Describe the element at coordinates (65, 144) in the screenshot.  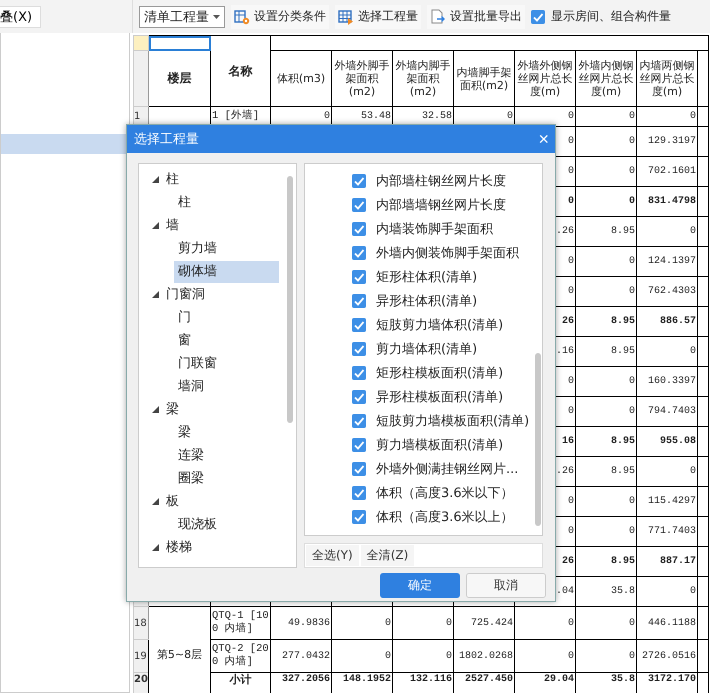
I see `list-row` at that location.